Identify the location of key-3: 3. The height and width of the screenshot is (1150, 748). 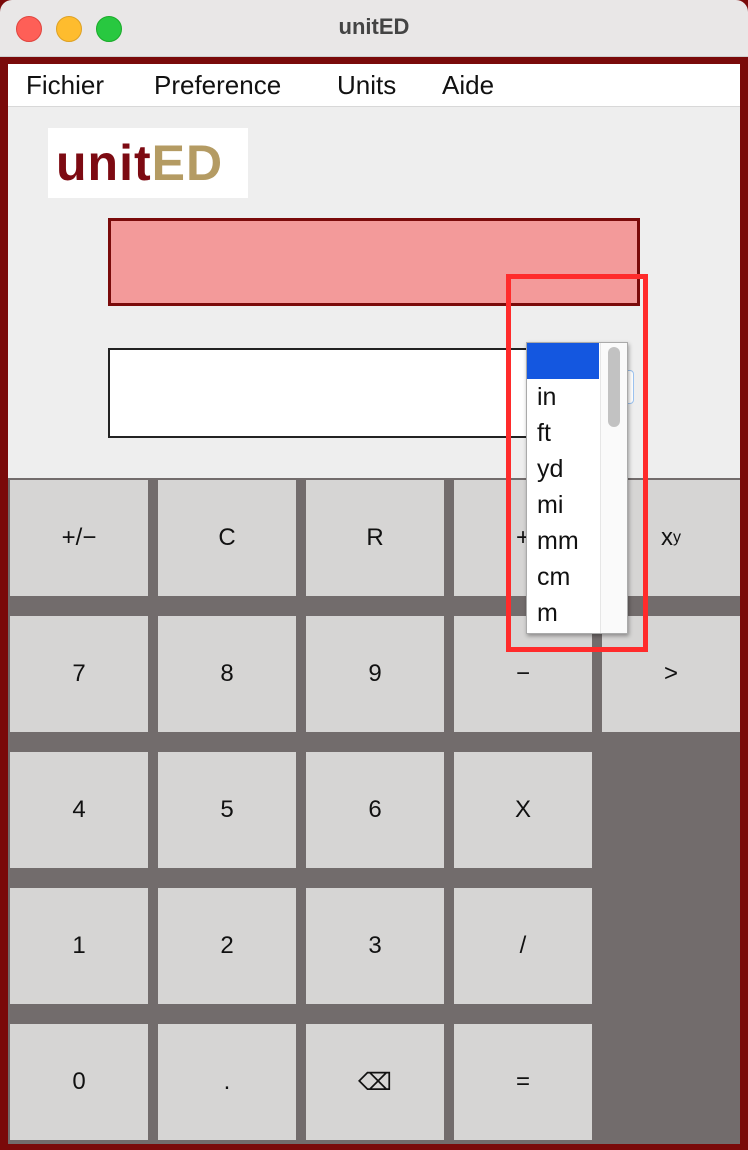
(375, 946).